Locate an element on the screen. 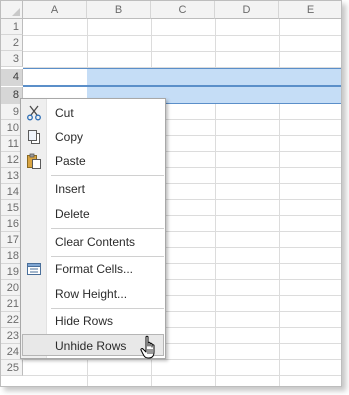  row-header: 25 is located at coordinates (12, 368).